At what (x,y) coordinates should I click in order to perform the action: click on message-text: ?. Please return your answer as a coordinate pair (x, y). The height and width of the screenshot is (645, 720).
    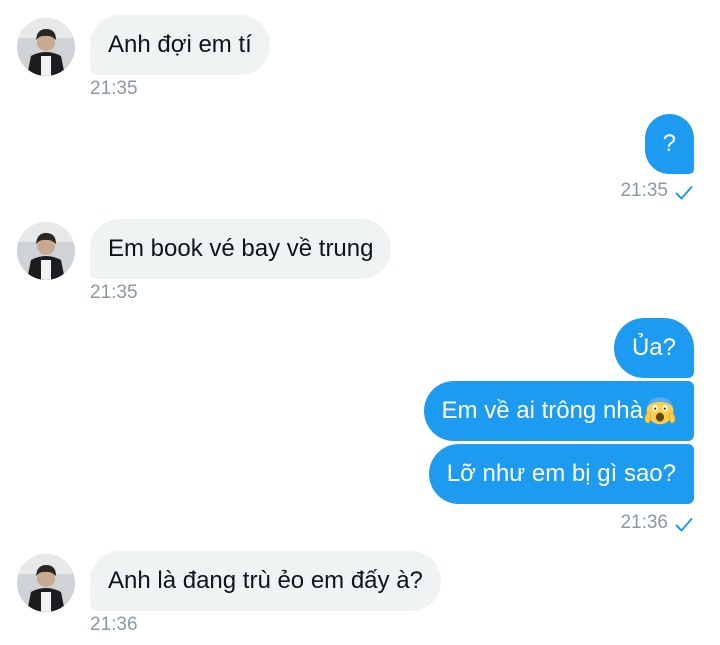
    Looking at the image, I should click on (669, 143).